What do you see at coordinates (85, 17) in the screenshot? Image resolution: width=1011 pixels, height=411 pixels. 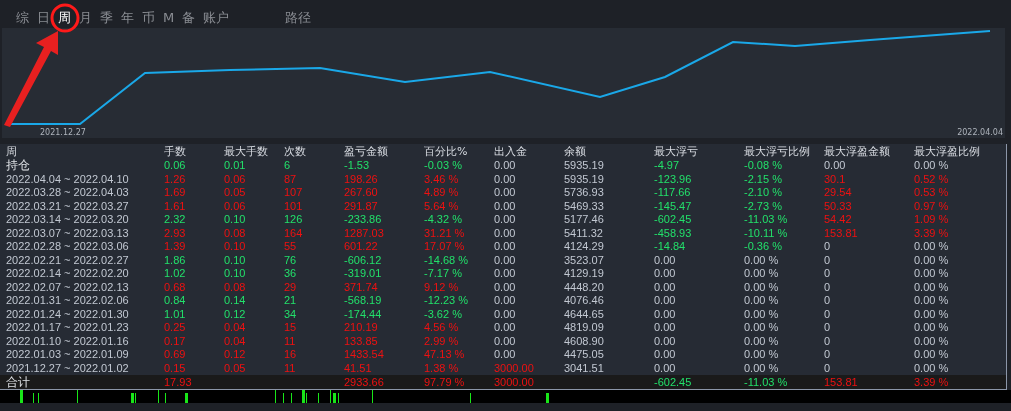 I see `period-tab: 月` at bounding box center [85, 17].